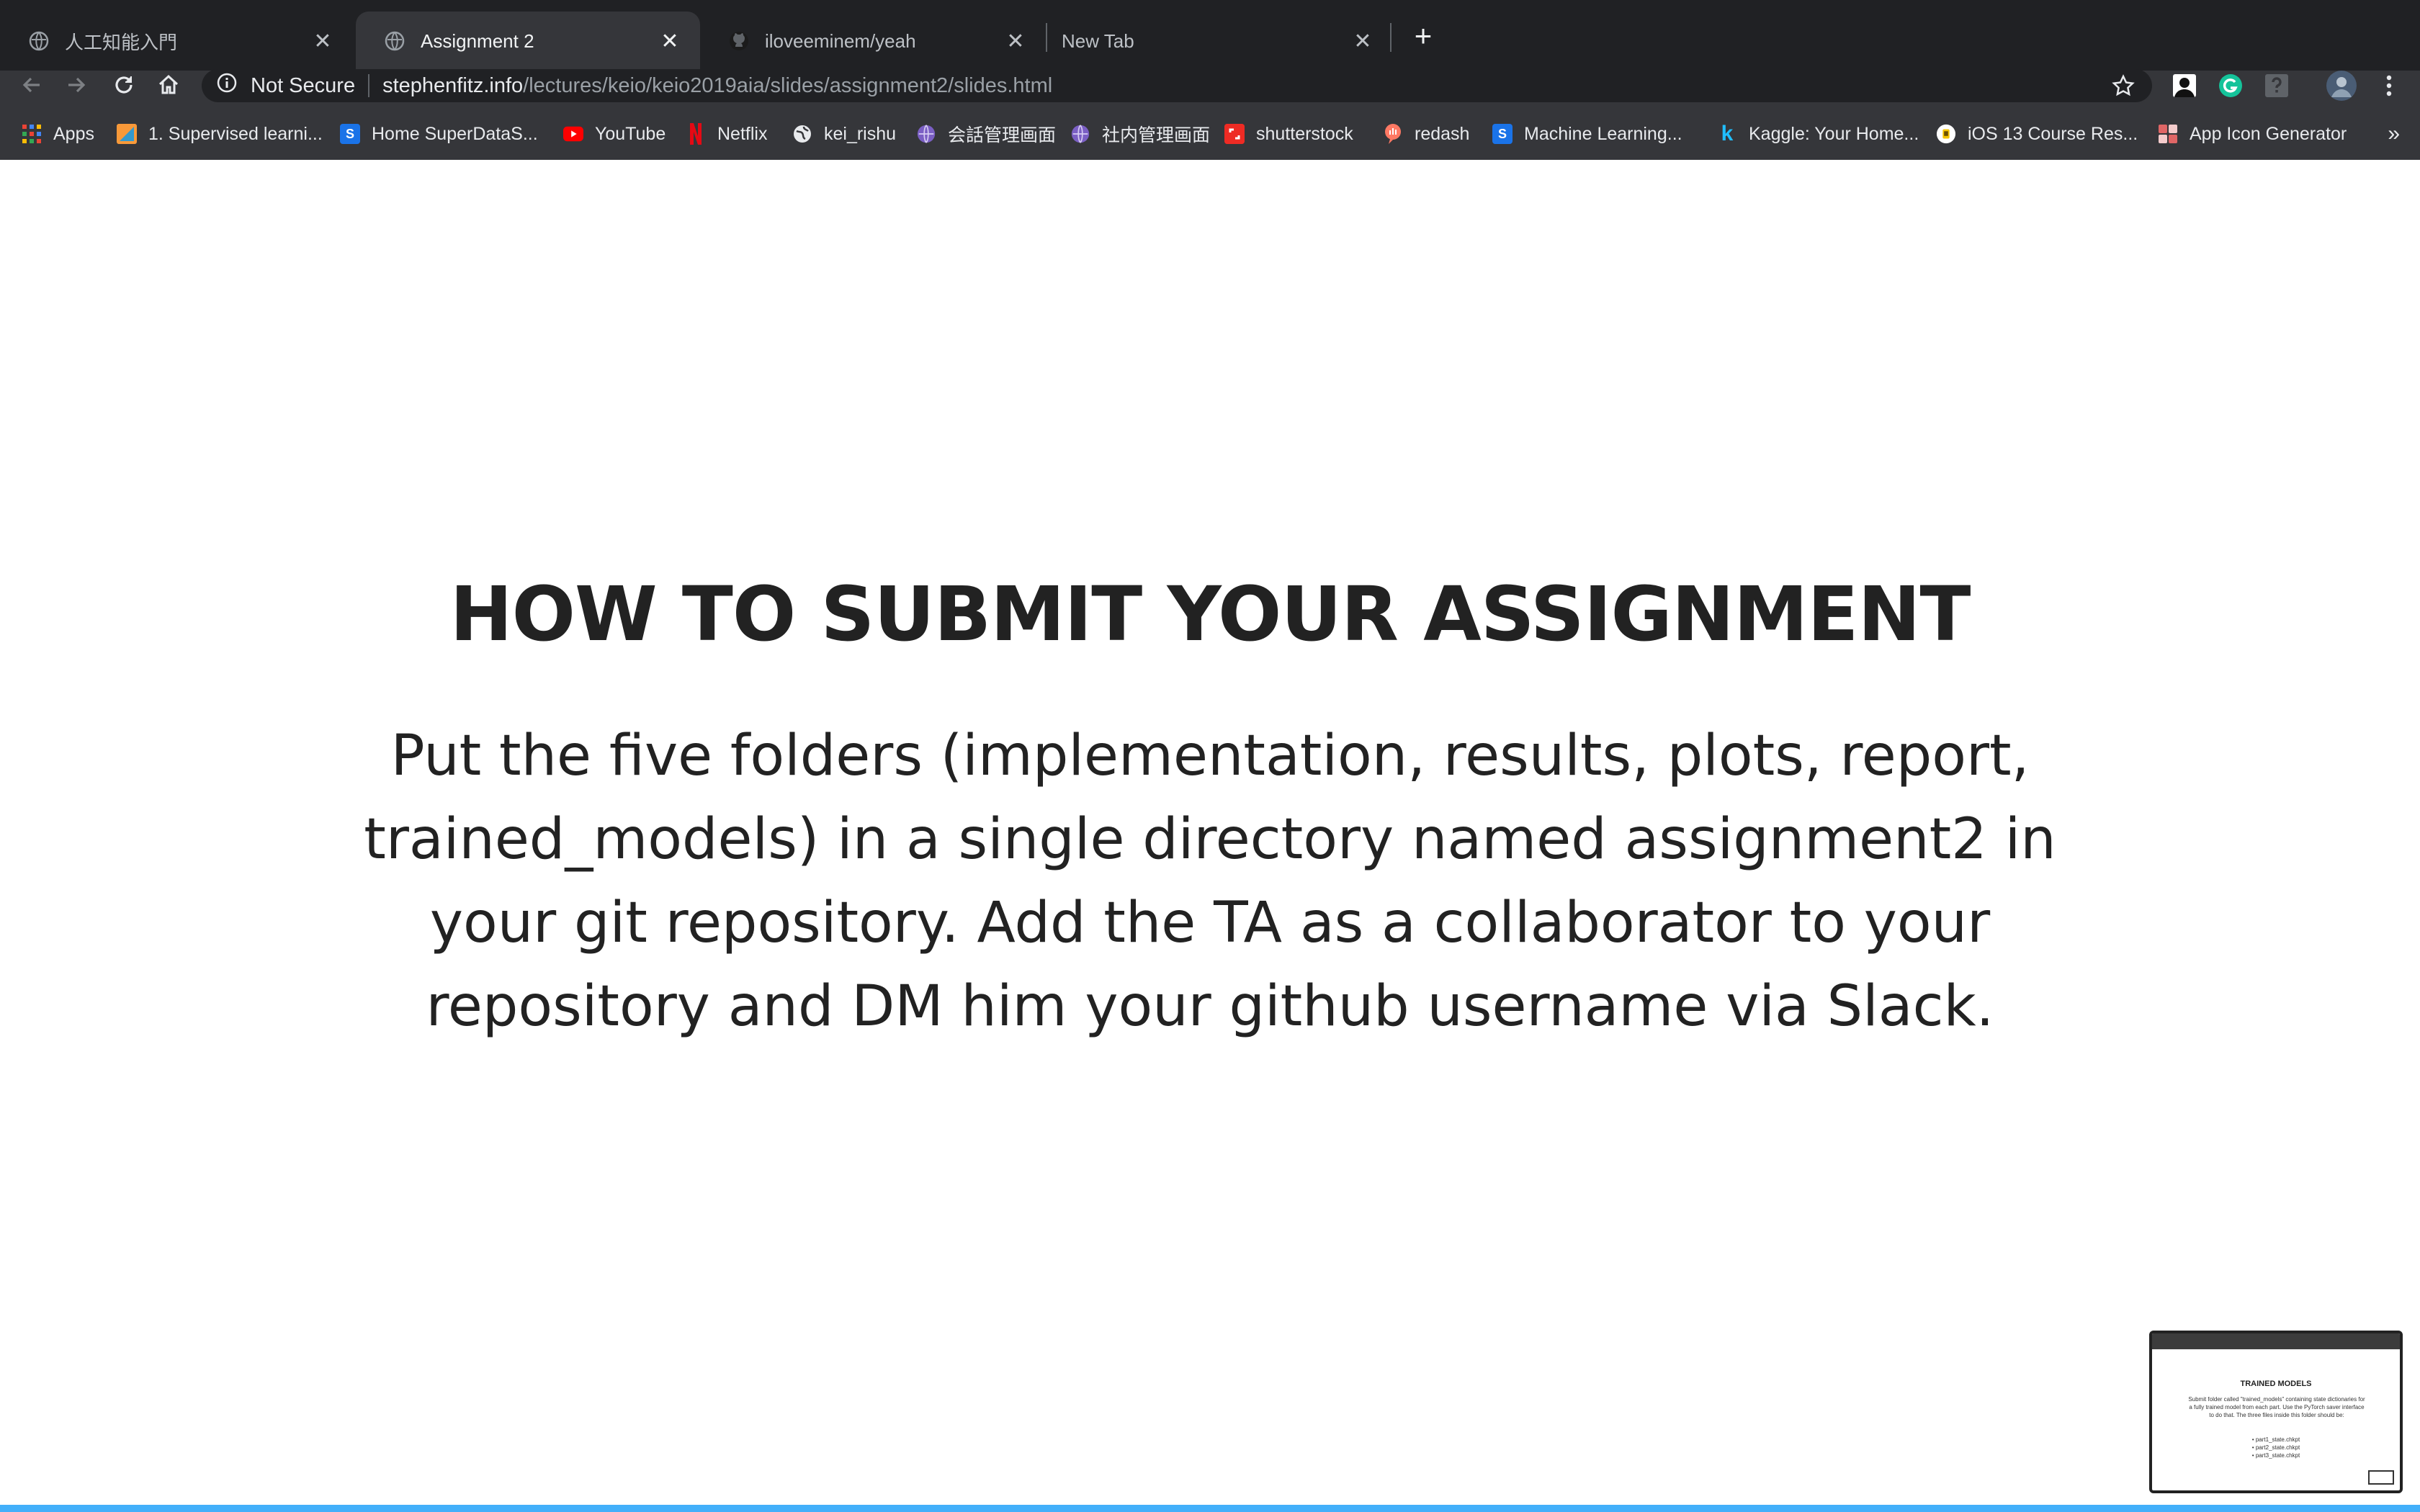 The image size is (2420, 1512). What do you see at coordinates (573, 134) in the screenshot?
I see `youtube-icon` at bounding box center [573, 134].